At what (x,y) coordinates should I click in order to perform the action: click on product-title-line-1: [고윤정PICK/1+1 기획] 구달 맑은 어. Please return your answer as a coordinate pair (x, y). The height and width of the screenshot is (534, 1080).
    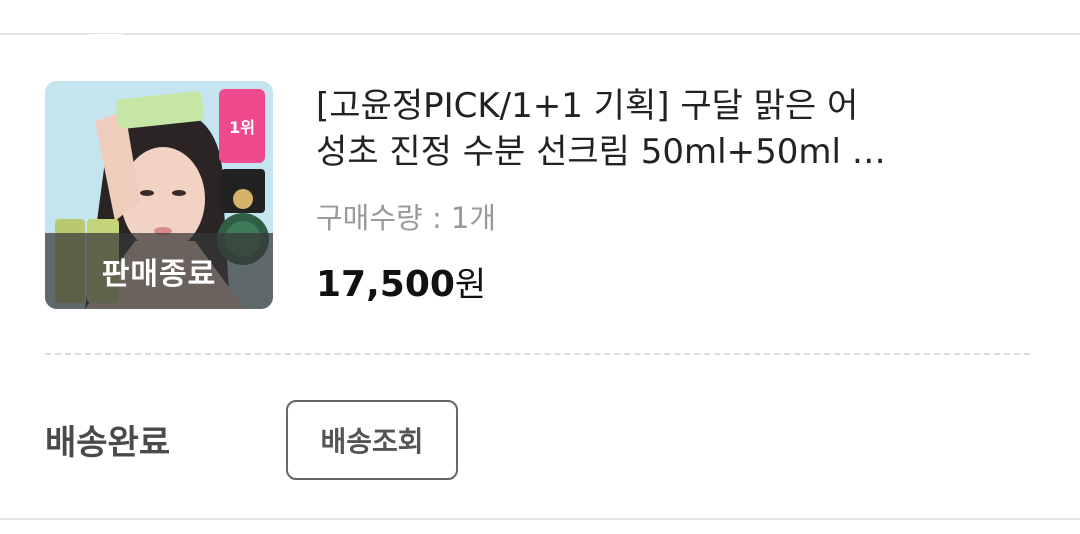
    Looking at the image, I should click on (587, 106).